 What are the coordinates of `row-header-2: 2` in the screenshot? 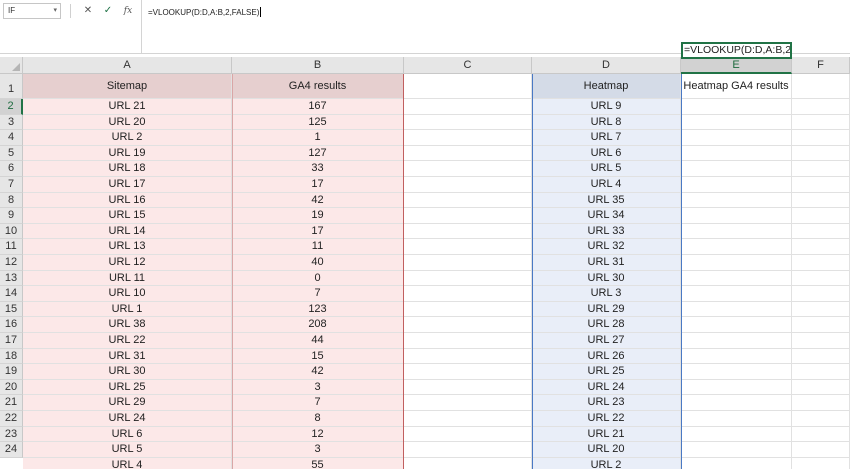 It's located at (11, 107).